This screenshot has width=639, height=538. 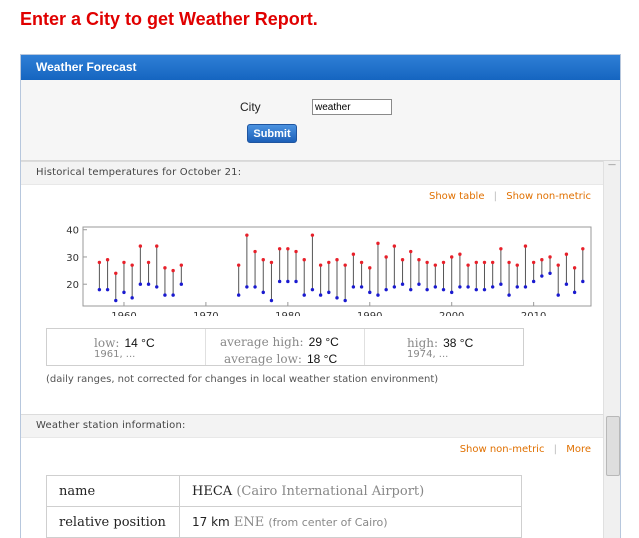 I want to click on show-non-metric-link: Show non-metric, so click(x=548, y=196).